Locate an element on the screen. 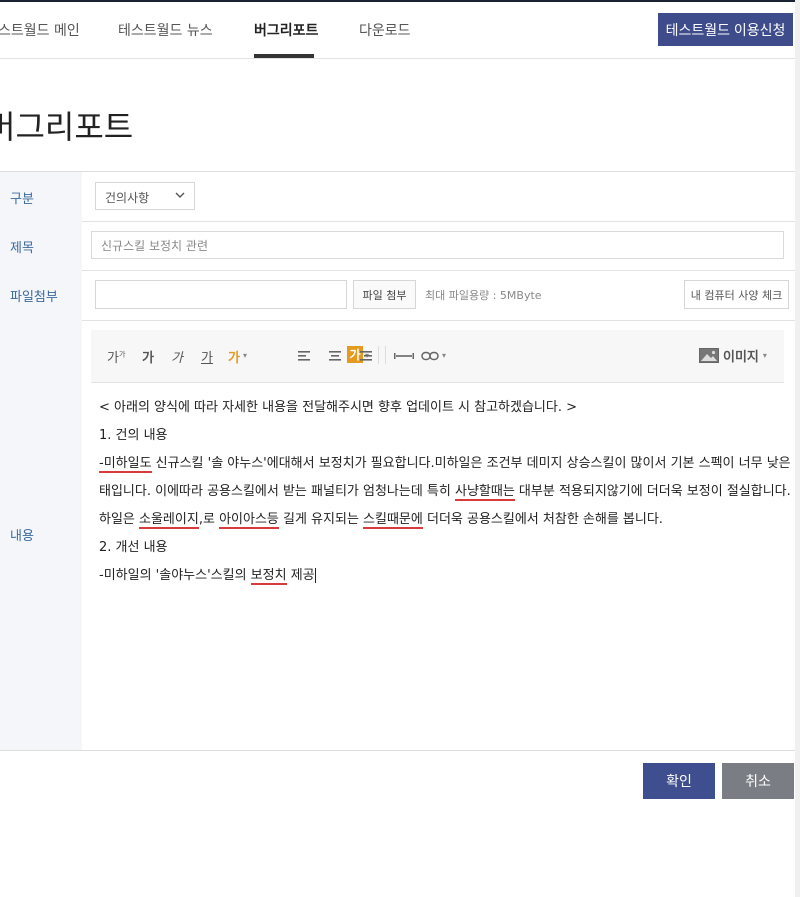 This screenshot has height=897, width=800. title-row: 제목 신규스킬 보정치 관련 is located at coordinates (397, 246).